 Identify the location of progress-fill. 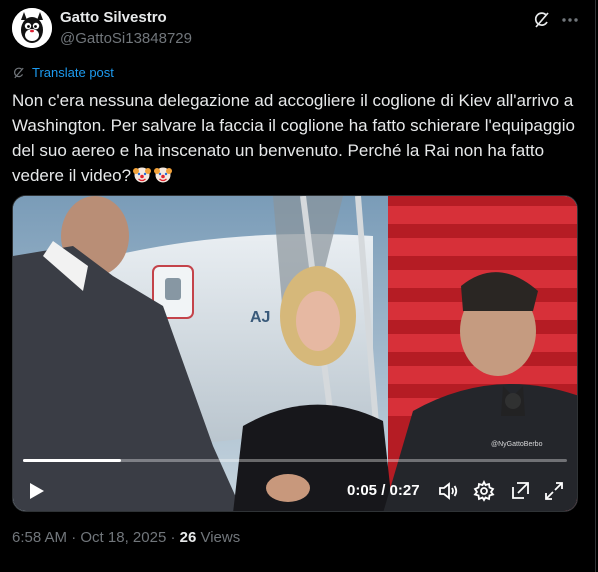
(72, 460).